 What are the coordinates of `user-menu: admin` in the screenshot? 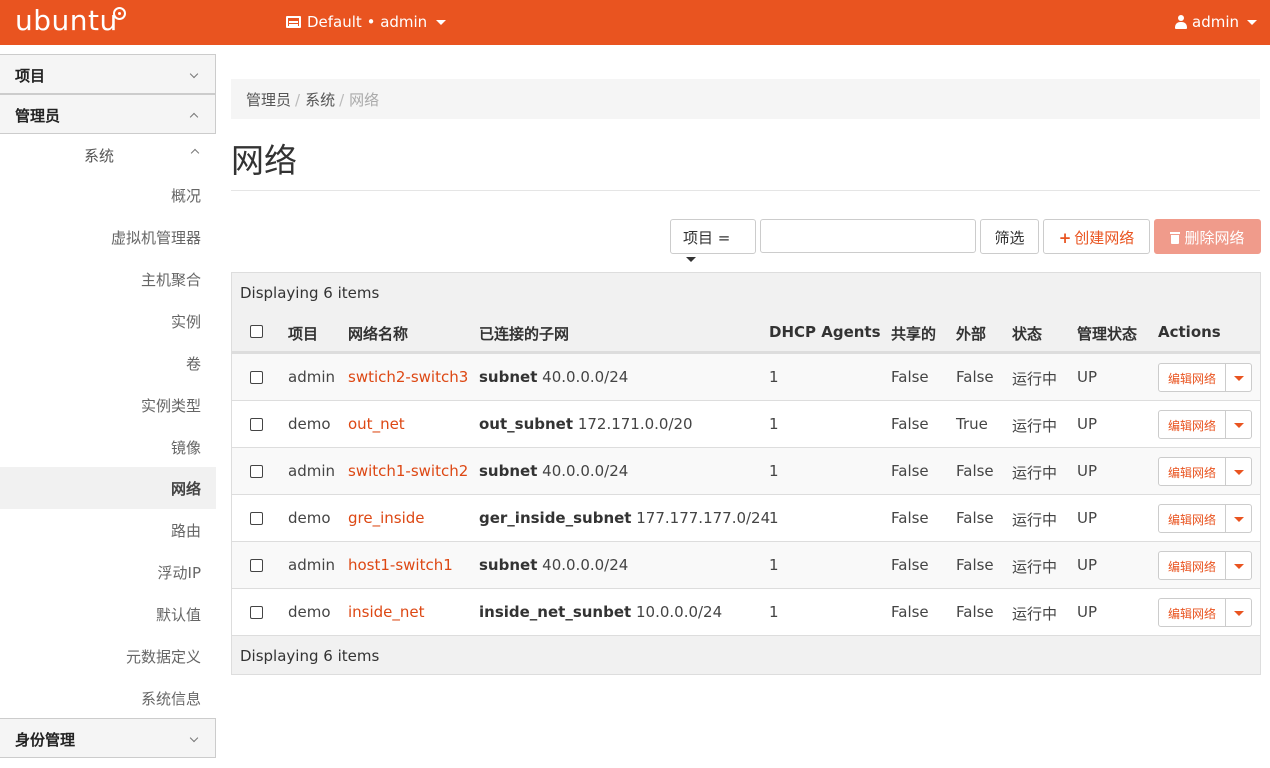 It's located at (1216, 22).